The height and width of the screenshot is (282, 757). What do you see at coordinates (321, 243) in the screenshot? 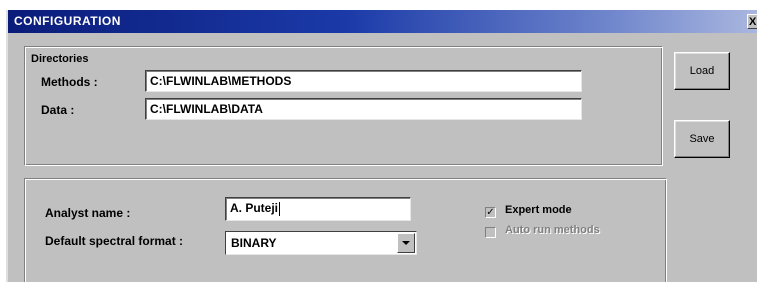
I see `spectral-format-select: BINARY` at bounding box center [321, 243].